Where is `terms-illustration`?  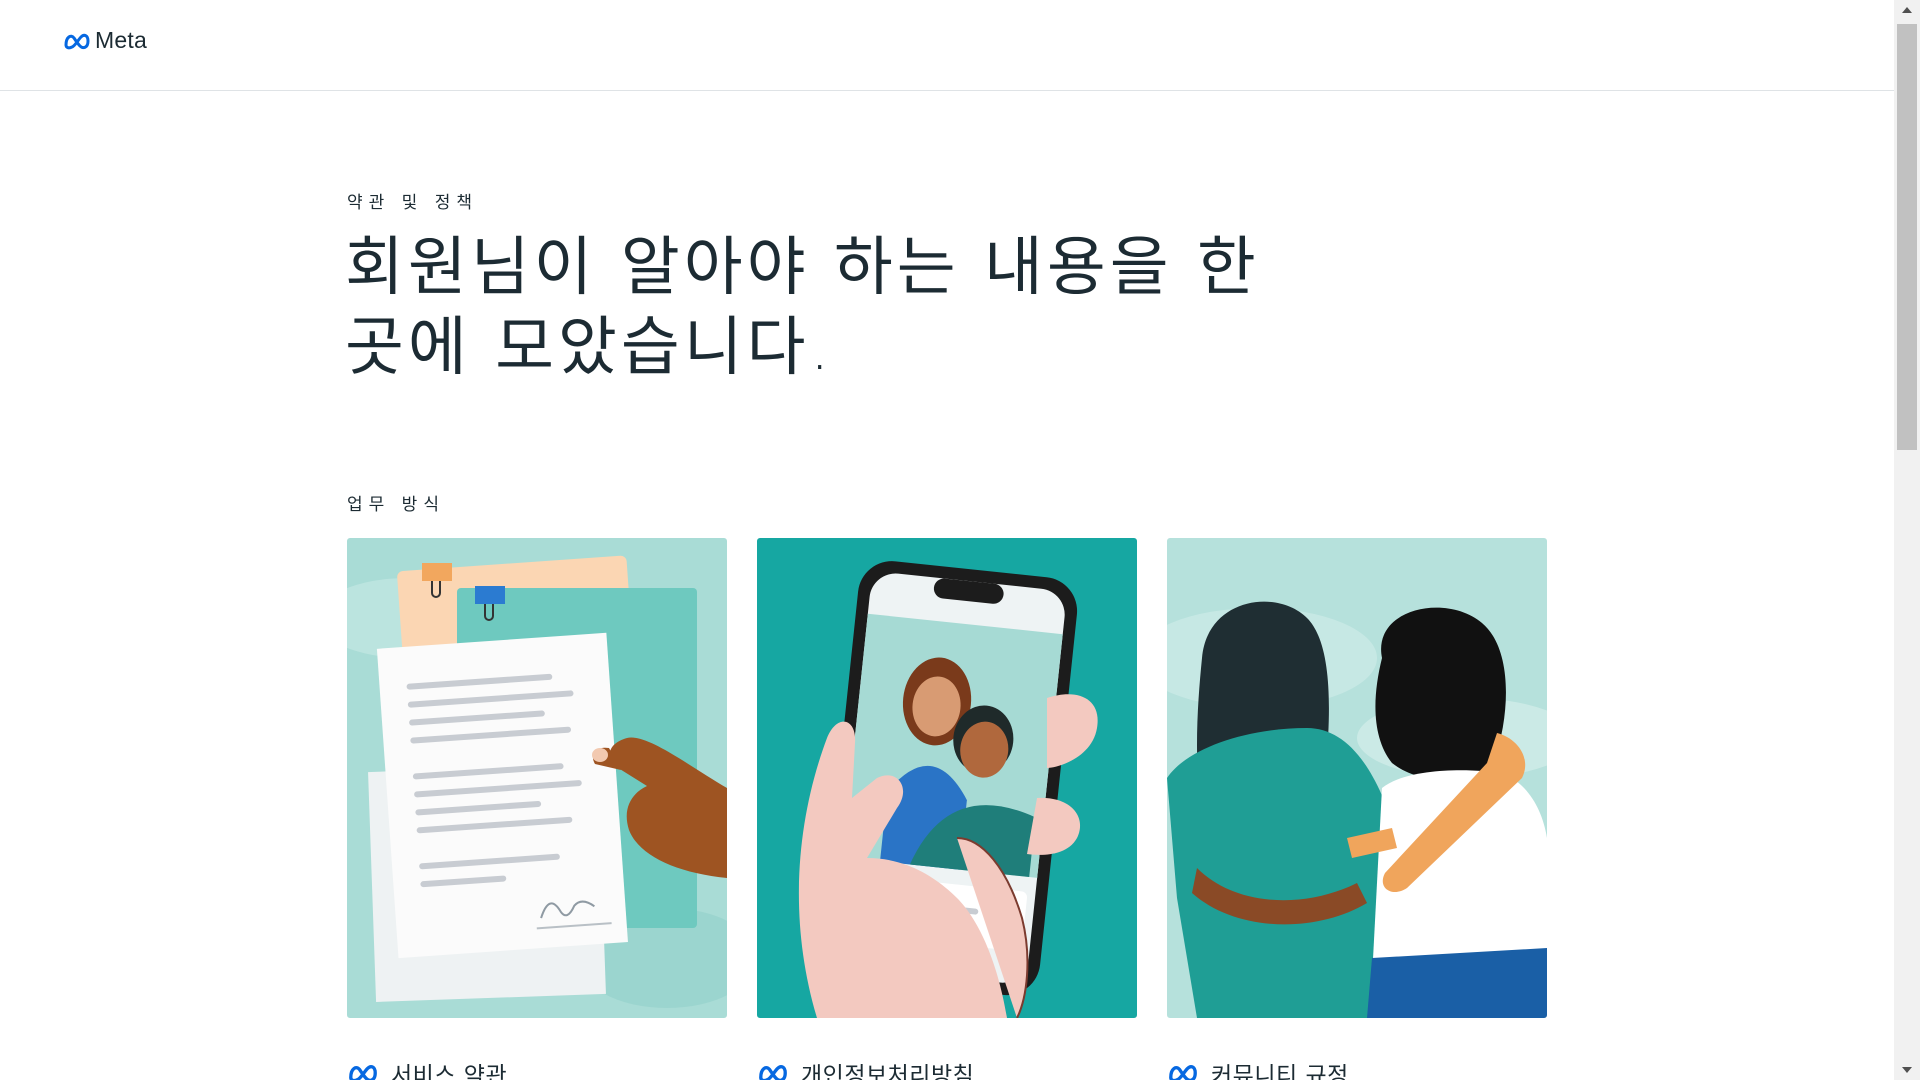
terms-illustration is located at coordinates (537, 778).